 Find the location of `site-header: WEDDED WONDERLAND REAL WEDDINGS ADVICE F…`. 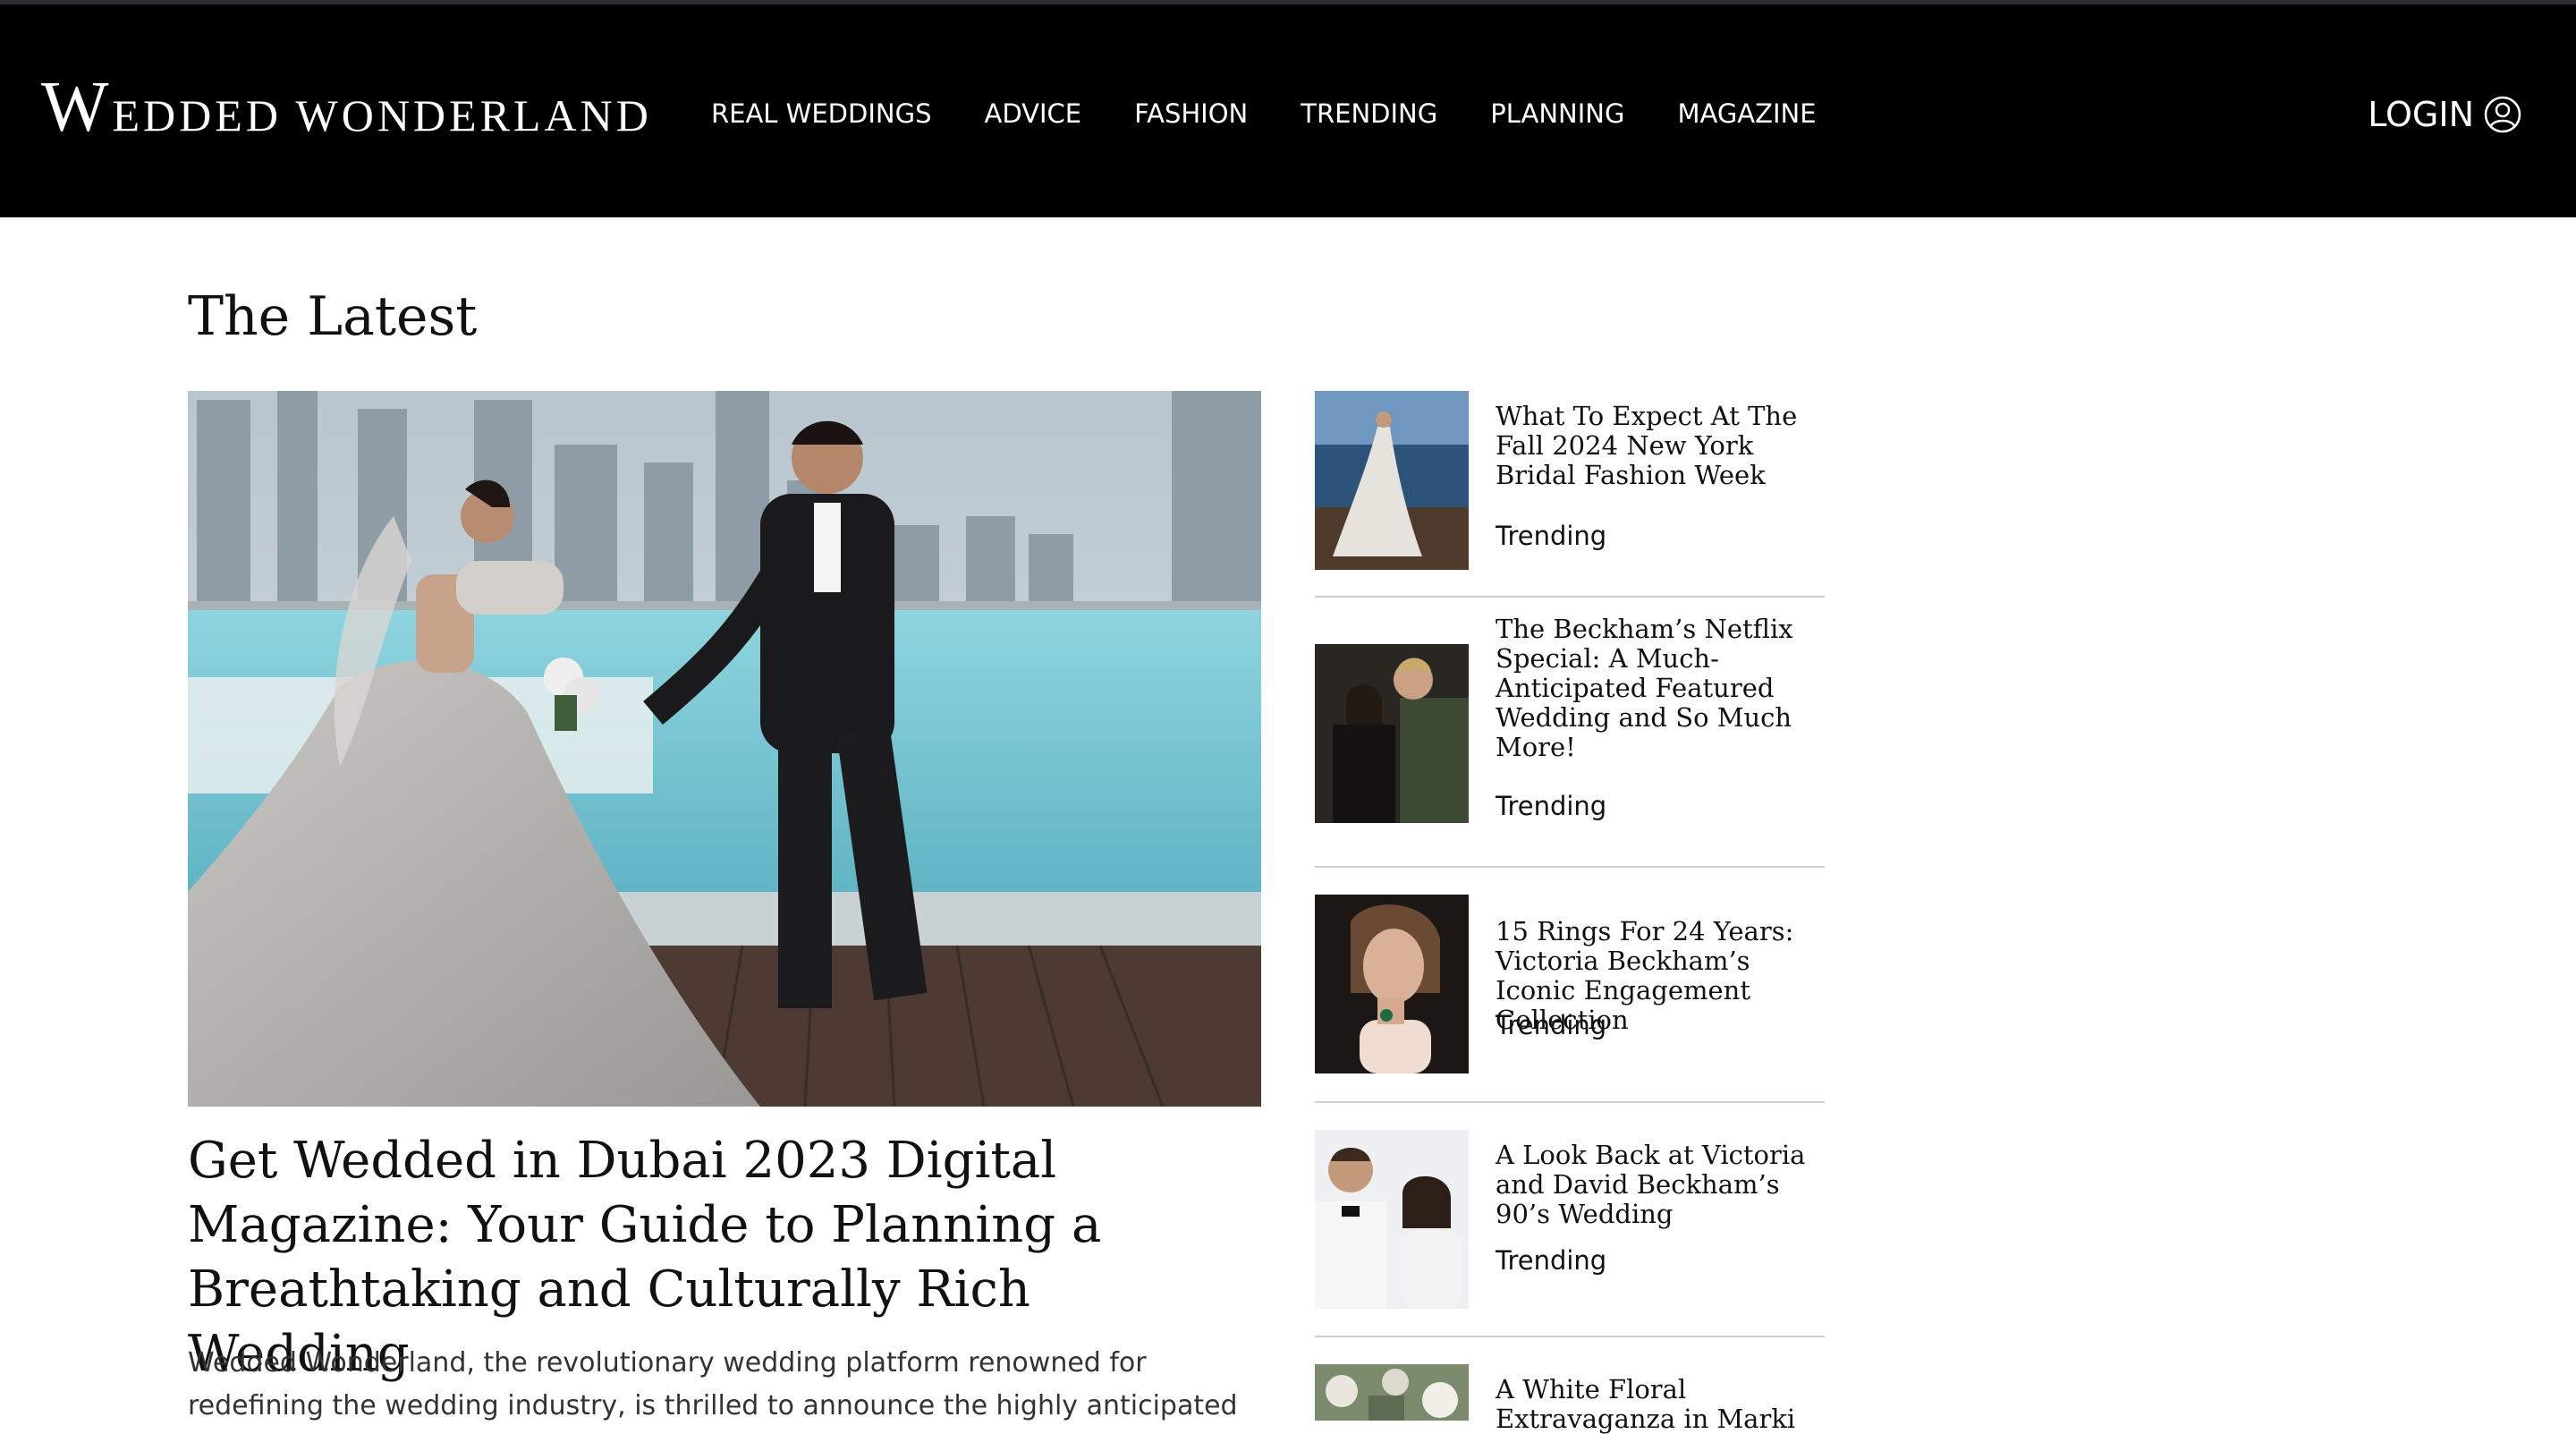

site-header: WEDDED WONDERLAND REAL WEDDINGS ADVICE F… is located at coordinates (1288, 110).